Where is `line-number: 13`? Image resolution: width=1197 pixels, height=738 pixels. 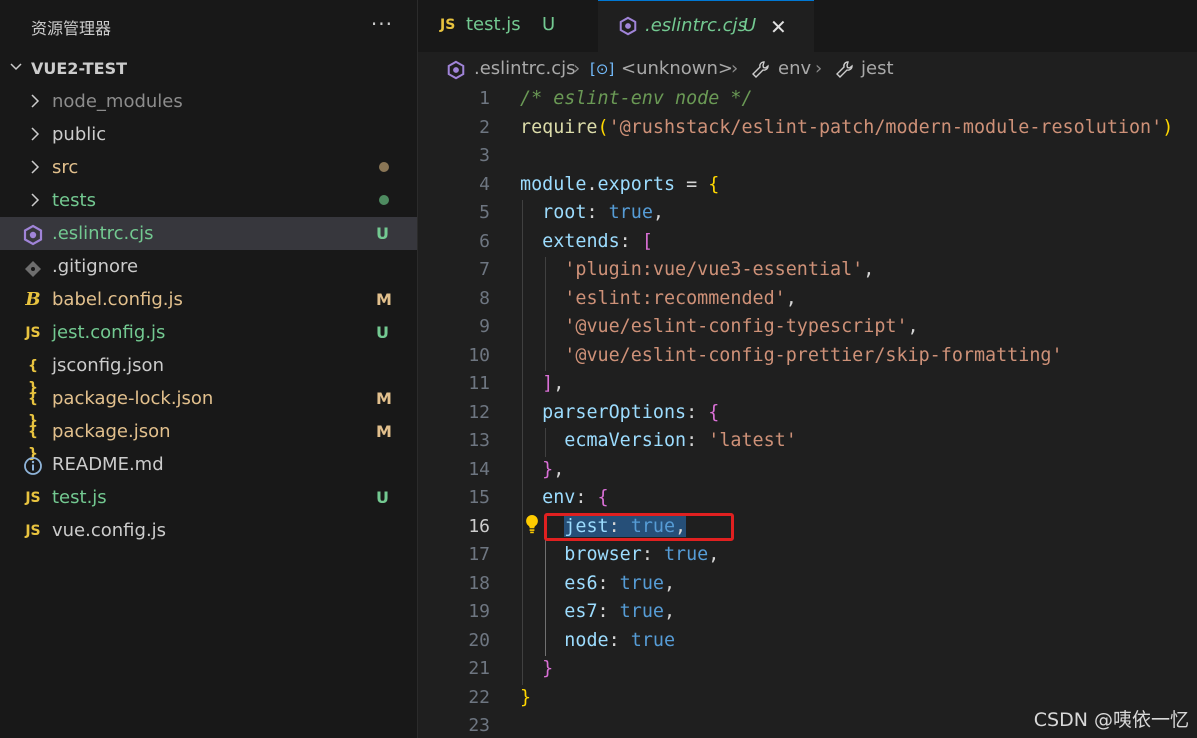
line-number: 13 is located at coordinates (479, 440).